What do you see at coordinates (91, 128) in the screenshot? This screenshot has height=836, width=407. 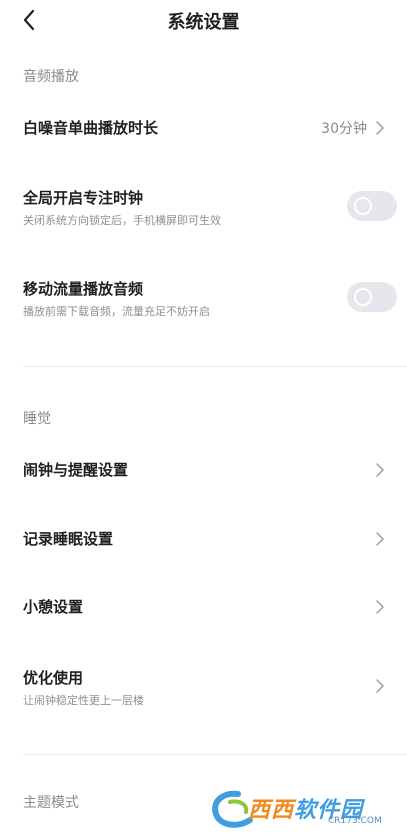 I see `setting-title: 白噪音单曲播放时长` at bounding box center [91, 128].